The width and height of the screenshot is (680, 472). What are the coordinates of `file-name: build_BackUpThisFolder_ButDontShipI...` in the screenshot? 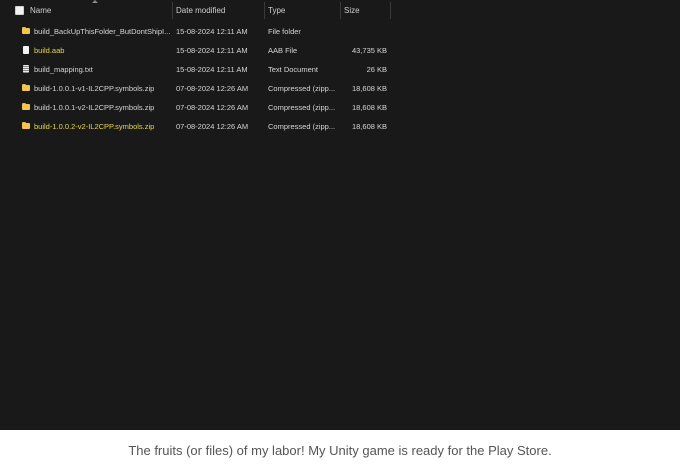 It's located at (102, 31).